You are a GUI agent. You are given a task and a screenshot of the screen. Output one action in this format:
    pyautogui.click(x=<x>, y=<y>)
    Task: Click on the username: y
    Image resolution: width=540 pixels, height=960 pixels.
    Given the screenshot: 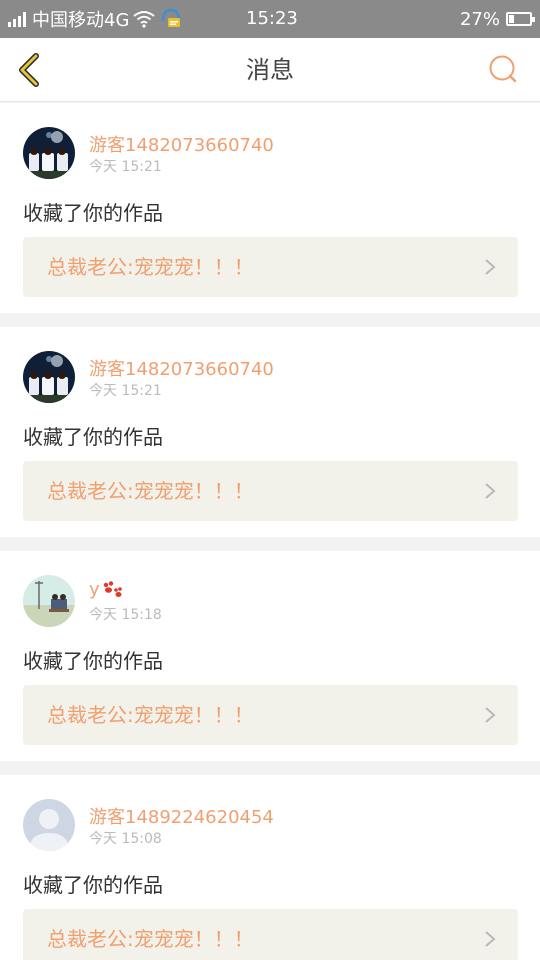 What is the action you would take?
    pyautogui.click(x=106, y=589)
    